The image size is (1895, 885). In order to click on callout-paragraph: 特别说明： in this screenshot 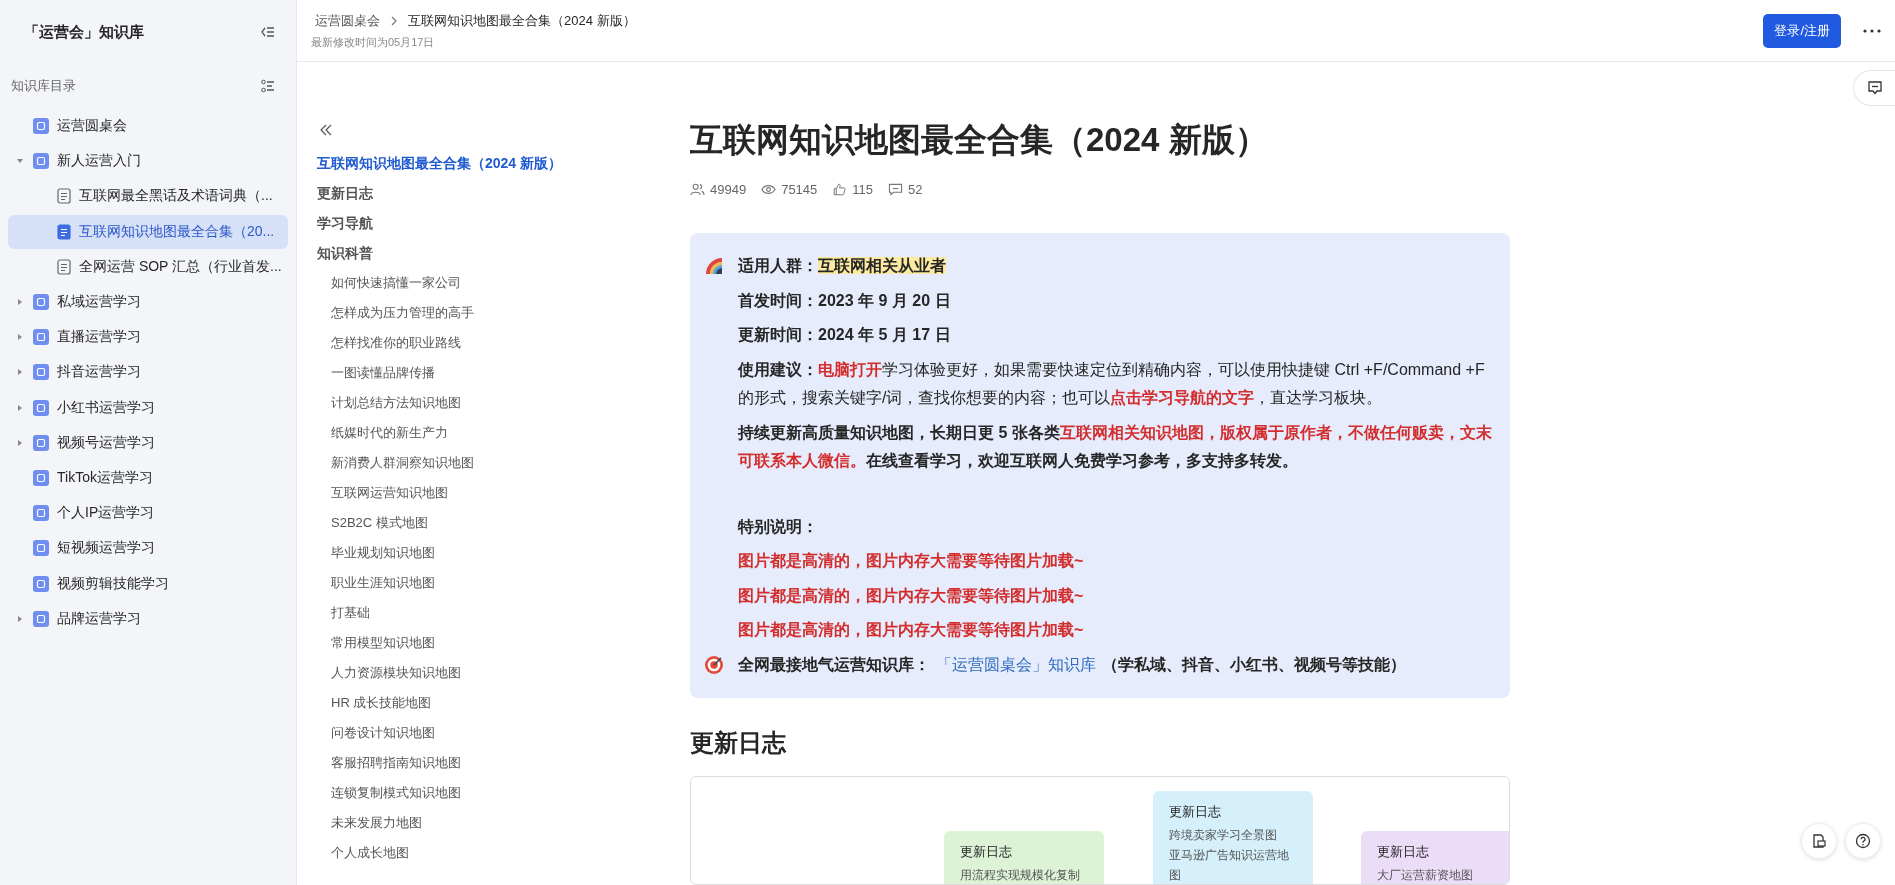, I will do `click(778, 526)`.